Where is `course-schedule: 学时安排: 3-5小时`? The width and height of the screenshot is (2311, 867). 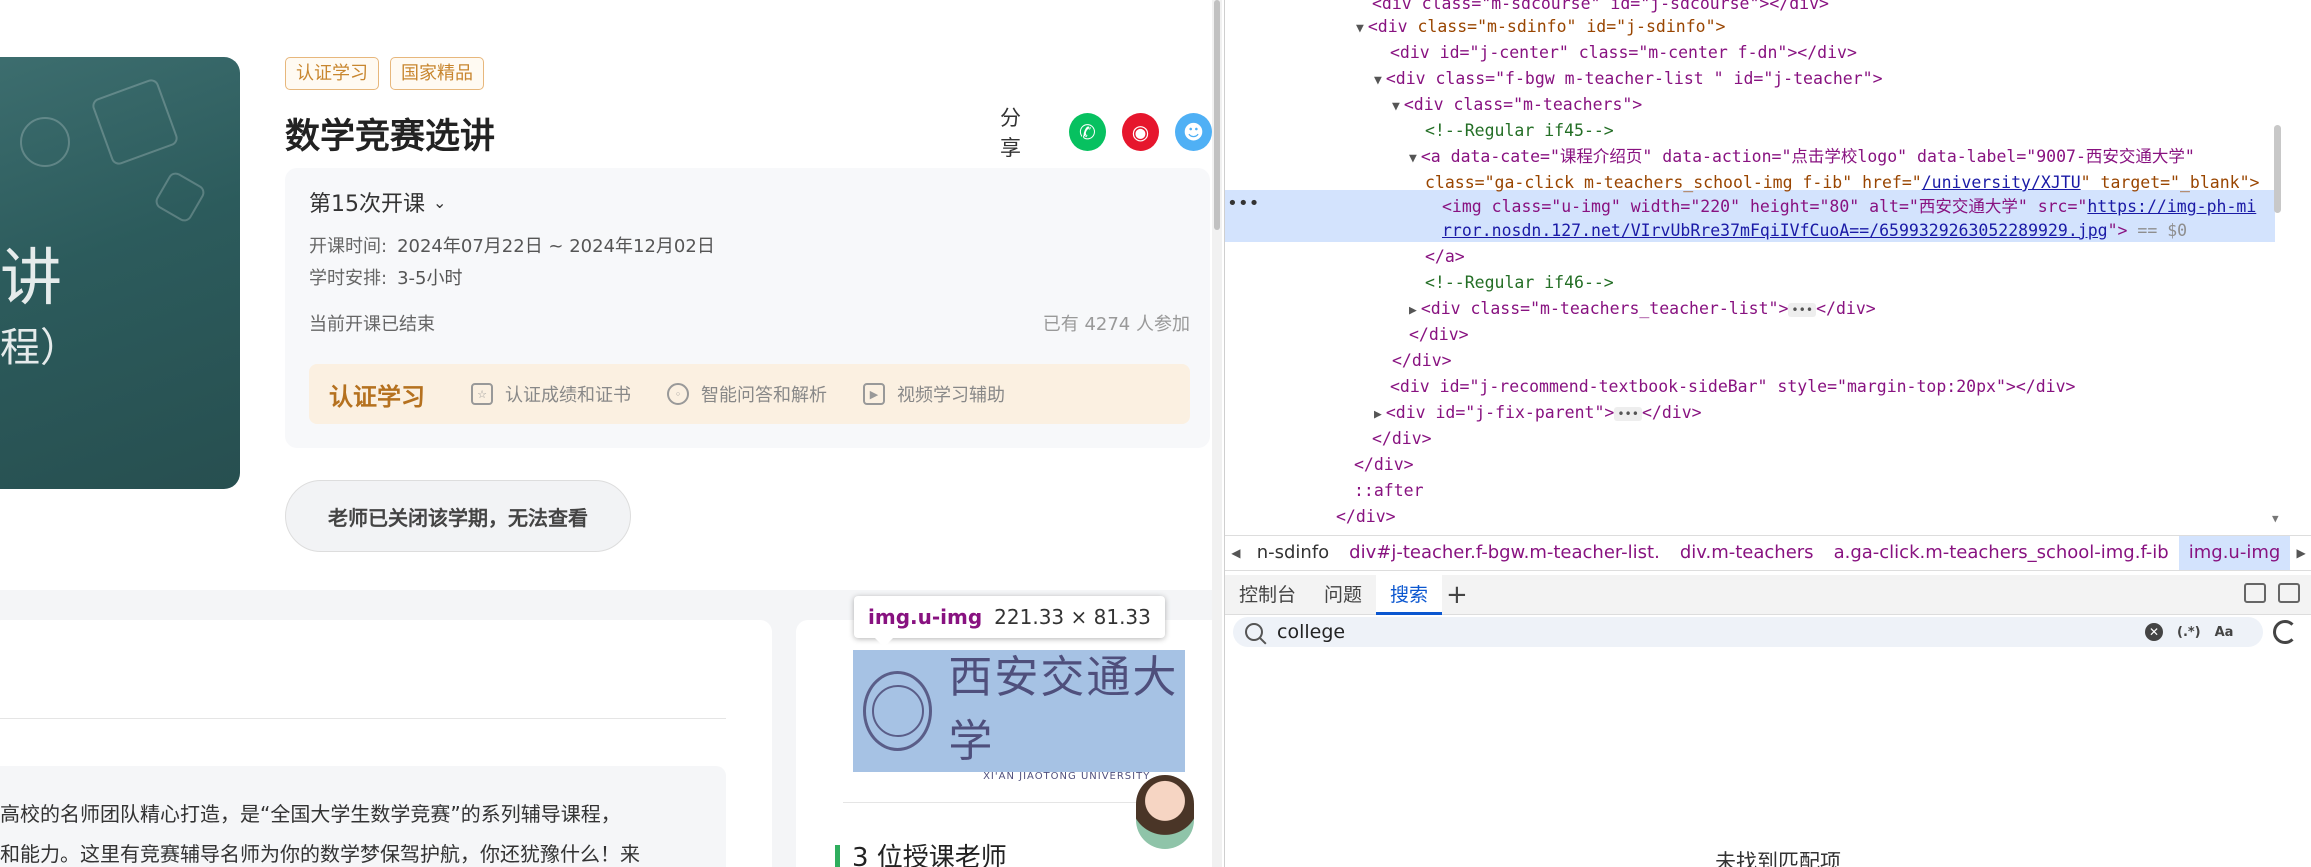 course-schedule: 学时安排: 3-5小时 is located at coordinates (385, 277).